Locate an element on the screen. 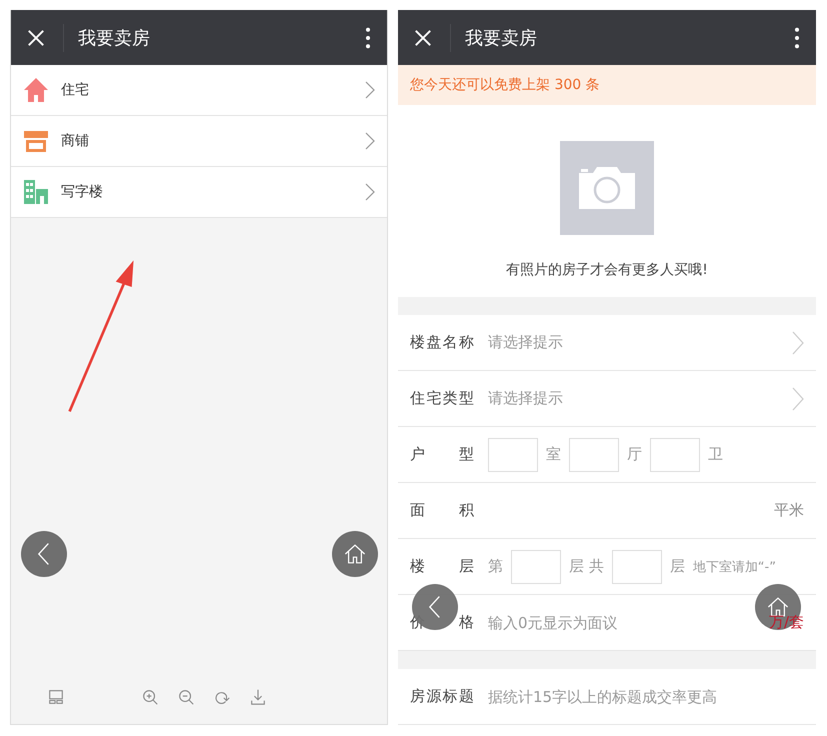 The height and width of the screenshot is (736, 827). field-note: 地下室请加“-” is located at coordinates (734, 567).